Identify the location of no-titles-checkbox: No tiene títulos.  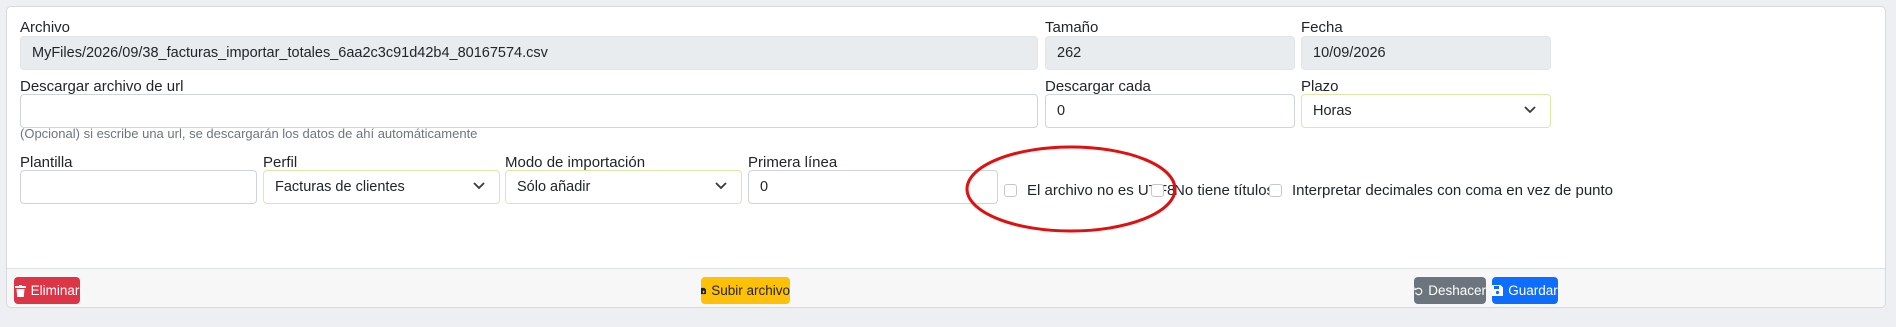
(1212, 190).